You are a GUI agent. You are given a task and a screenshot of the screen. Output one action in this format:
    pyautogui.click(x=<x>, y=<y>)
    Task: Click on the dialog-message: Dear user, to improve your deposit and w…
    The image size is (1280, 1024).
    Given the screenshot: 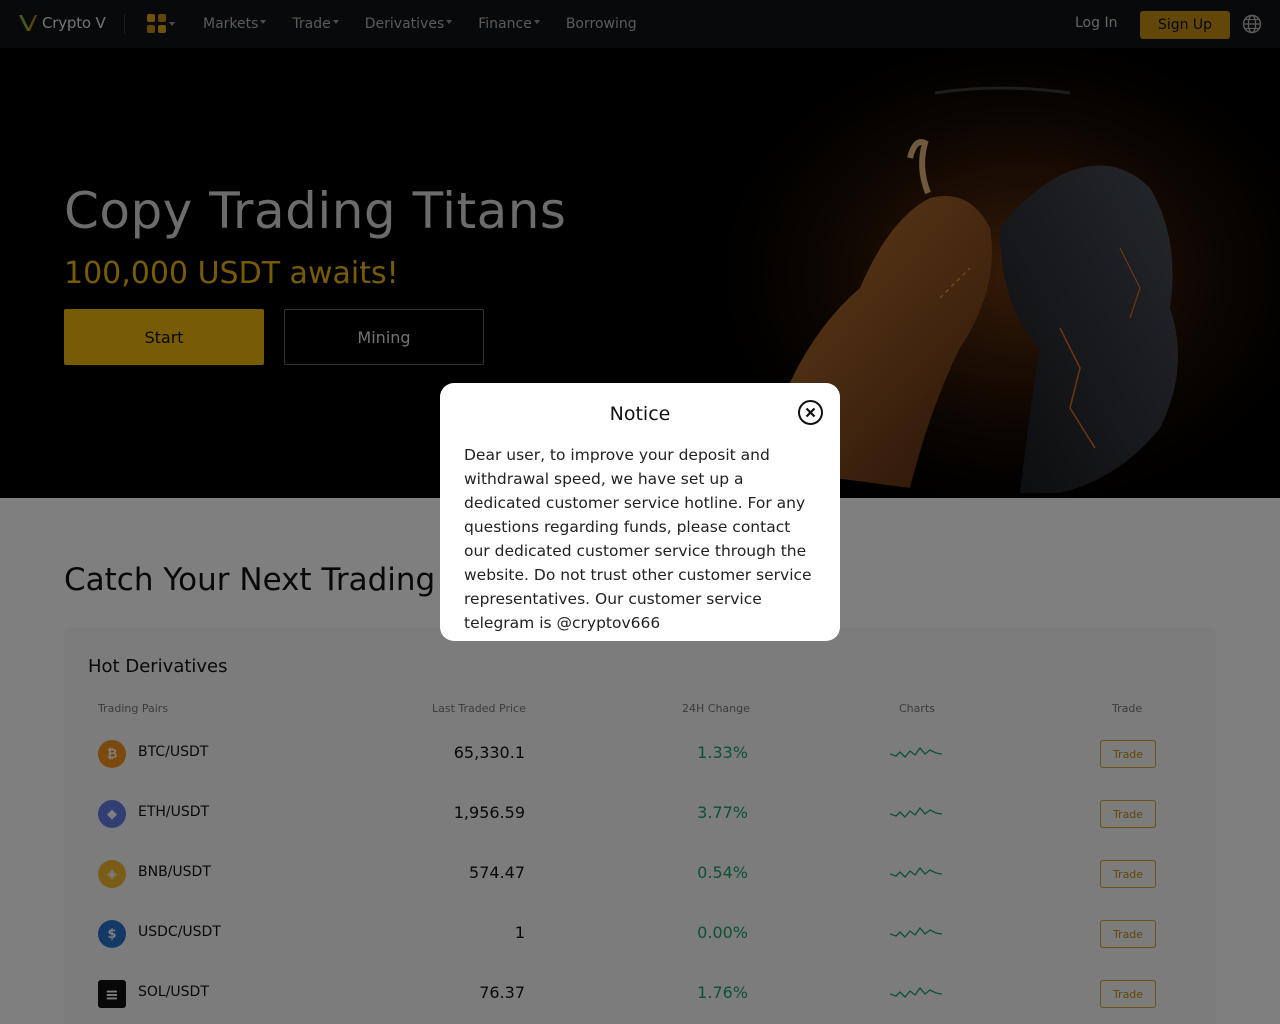 What is the action you would take?
    pyautogui.click(x=638, y=539)
    